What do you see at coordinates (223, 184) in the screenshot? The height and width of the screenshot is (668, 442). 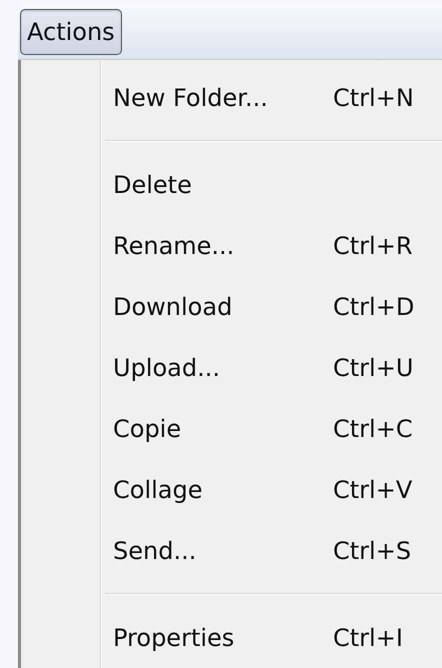 I see `menu-item: Delete` at bounding box center [223, 184].